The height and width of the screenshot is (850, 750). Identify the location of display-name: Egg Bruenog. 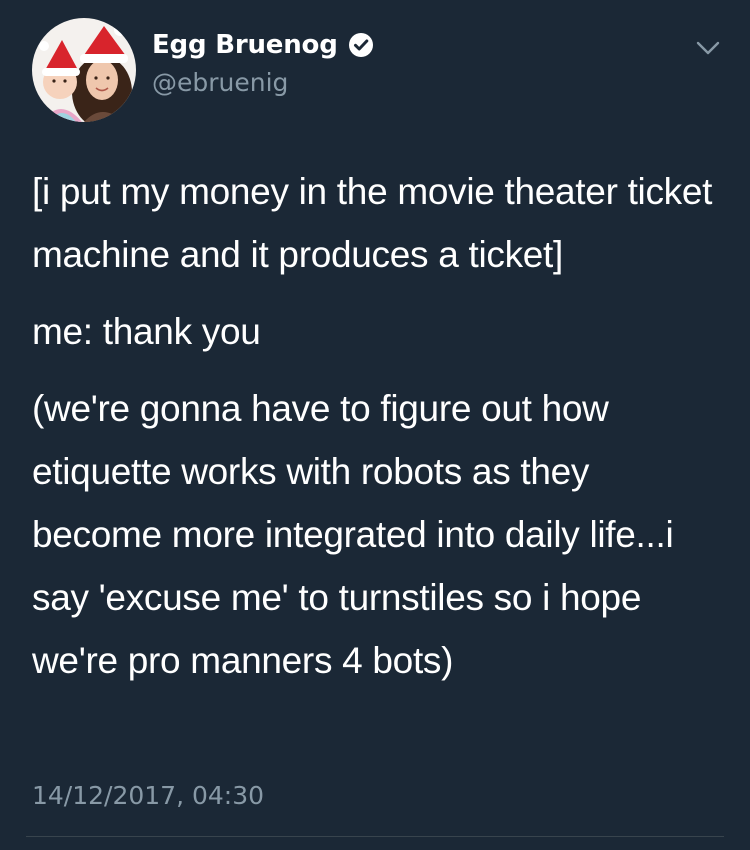
(245, 45).